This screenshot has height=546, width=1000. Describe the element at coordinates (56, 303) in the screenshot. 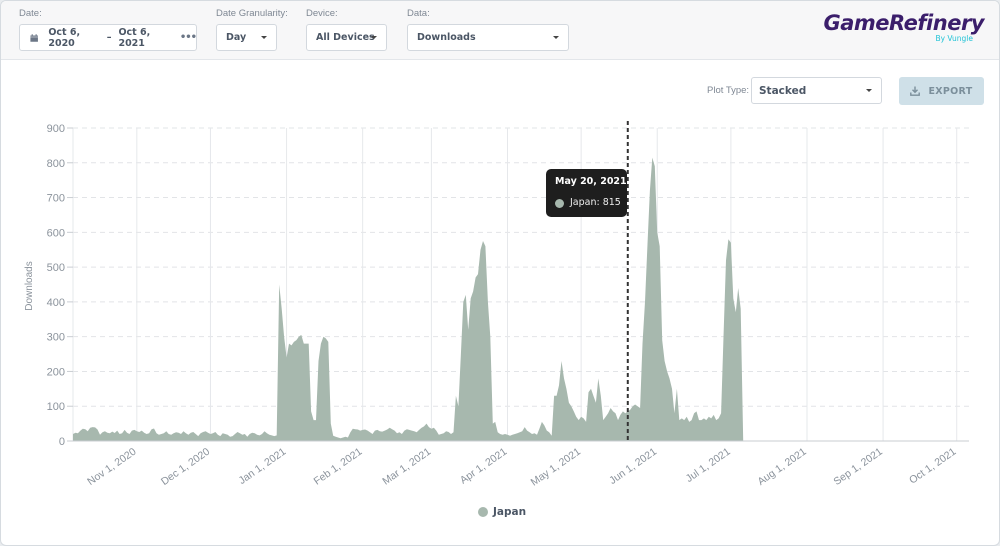

I see `y-tick-label: 400` at that location.